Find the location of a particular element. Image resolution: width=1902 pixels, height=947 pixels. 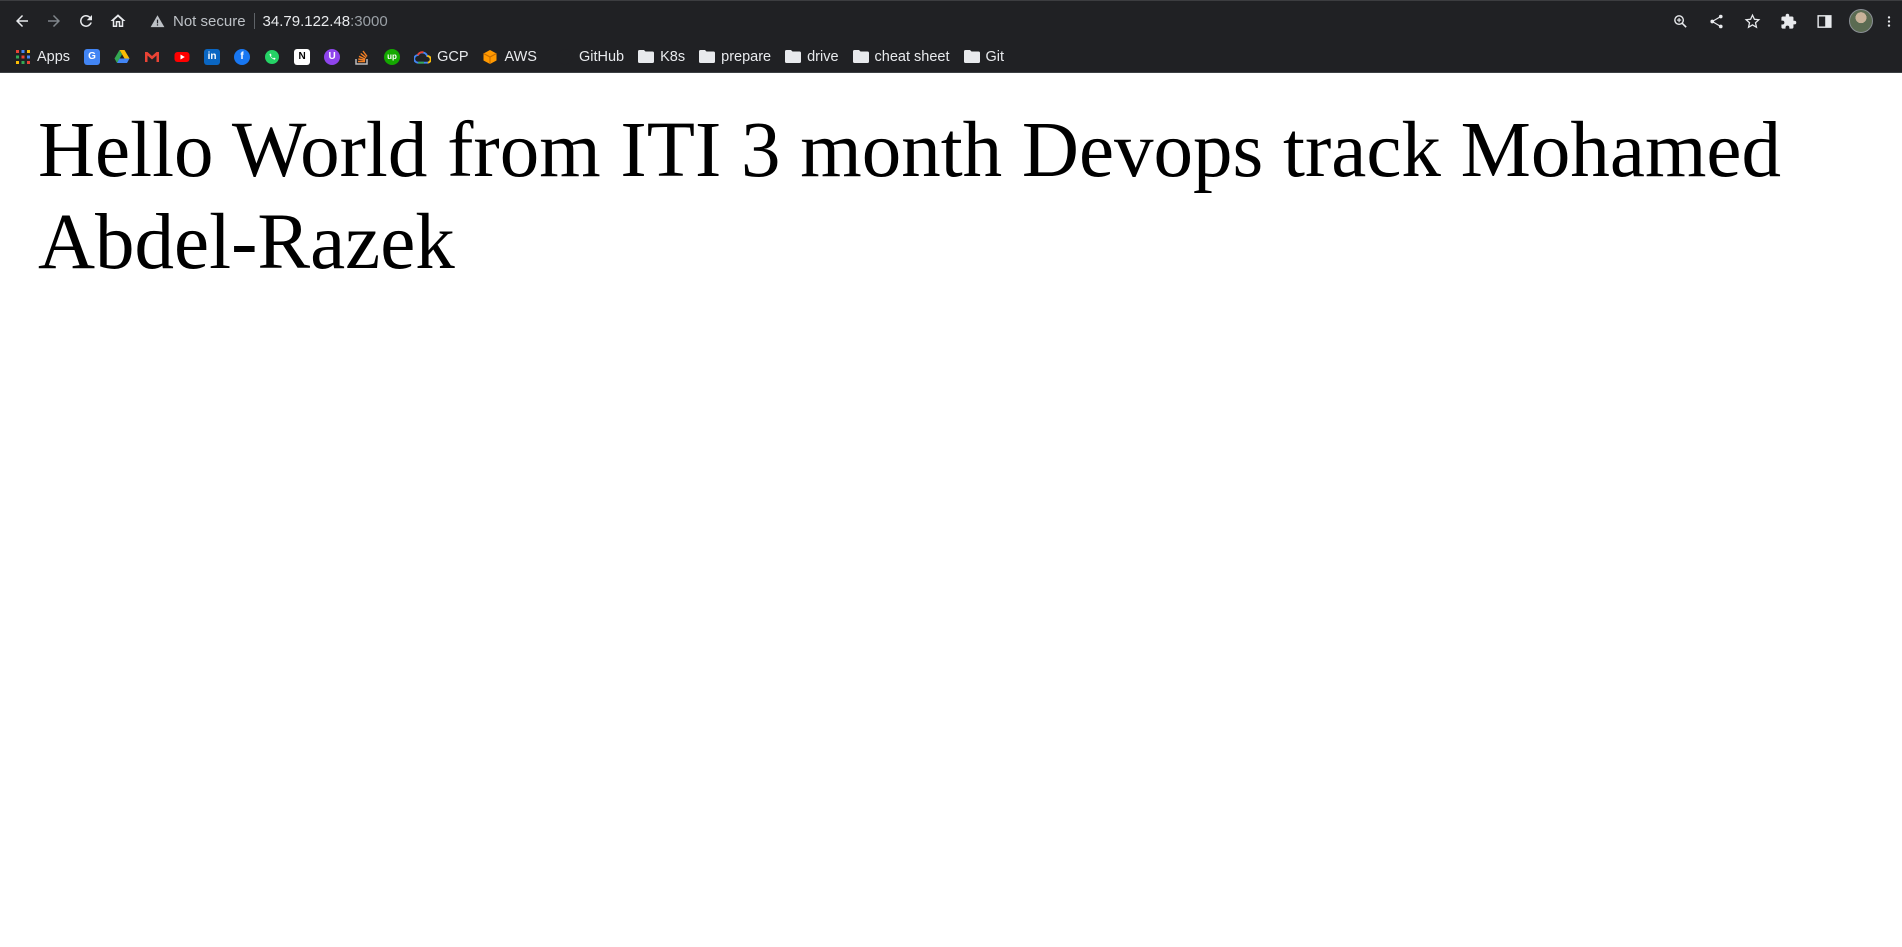

bookmark-drive-label: drive is located at coordinates (823, 56).